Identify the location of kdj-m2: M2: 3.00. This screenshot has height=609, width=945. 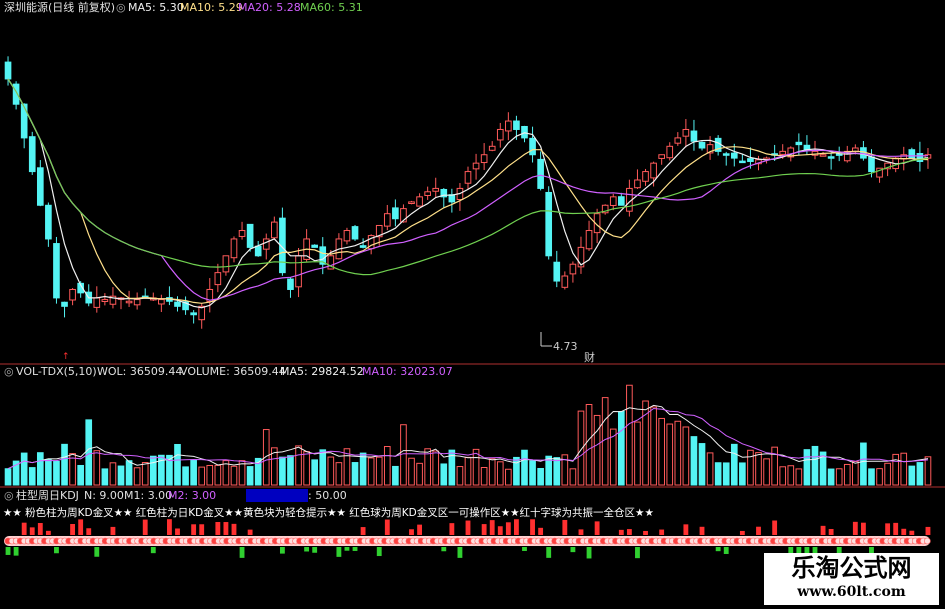
(192, 495).